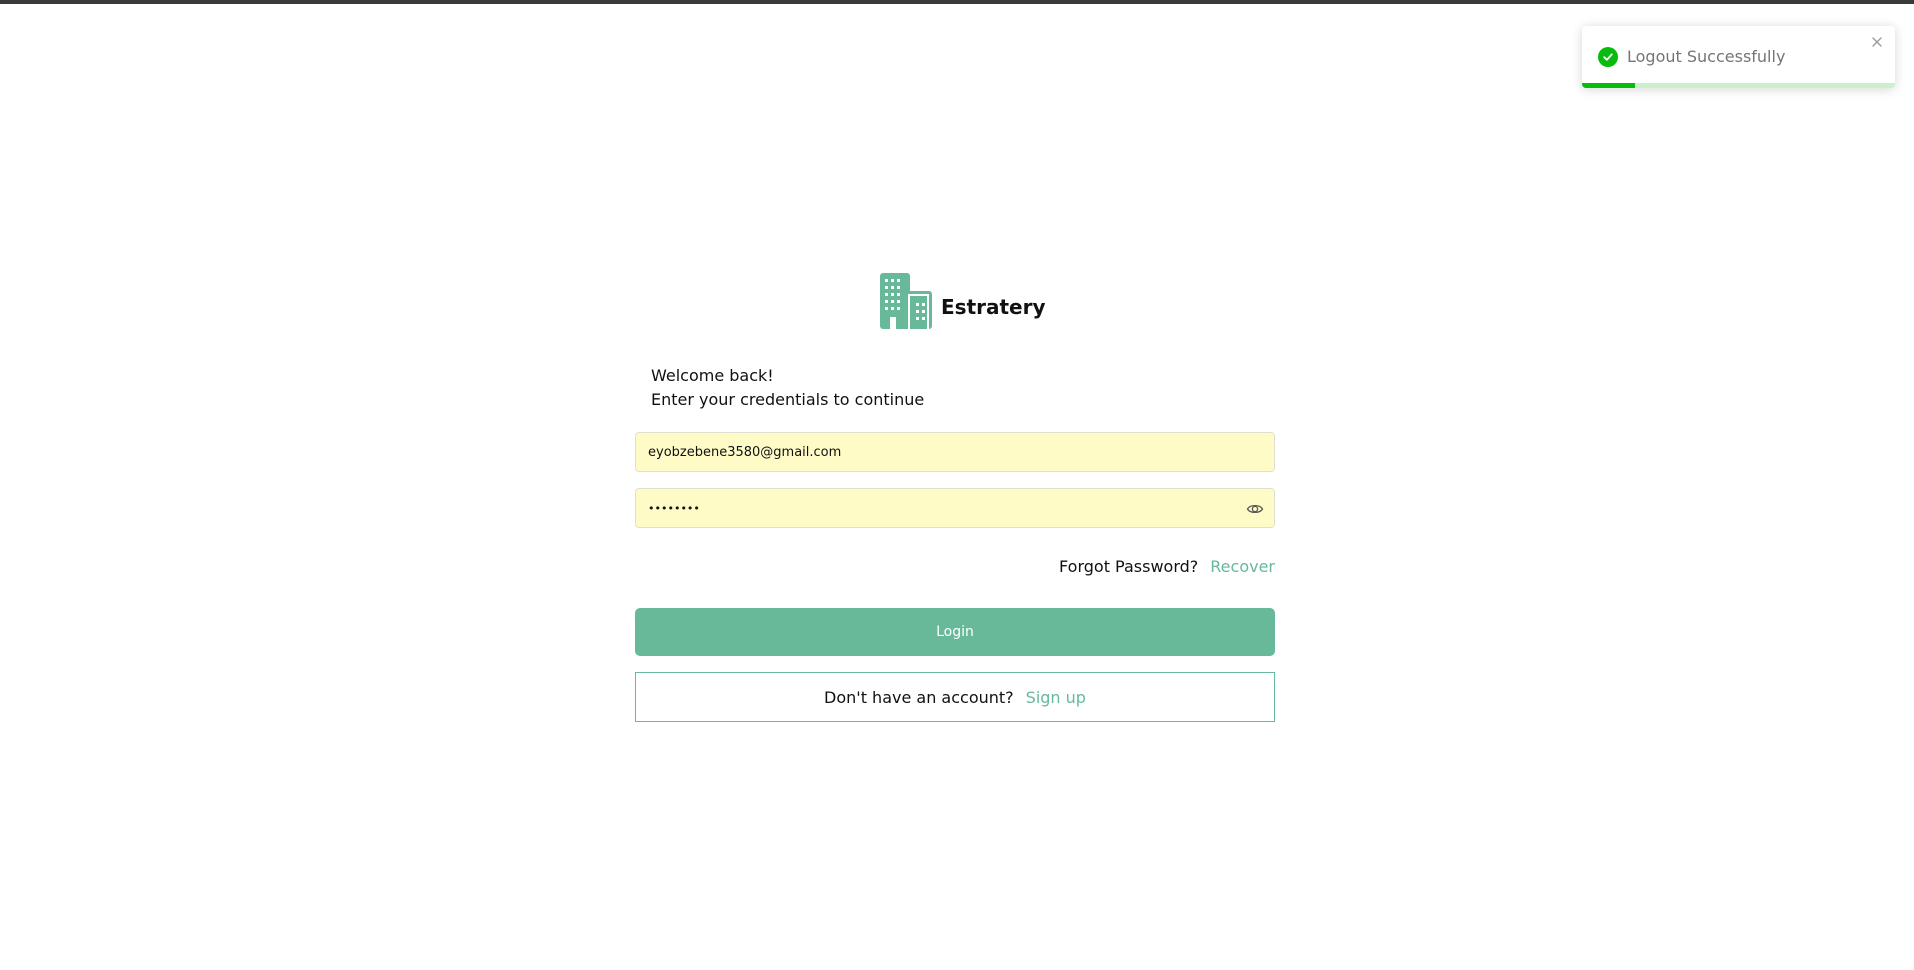 Image resolution: width=1914 pixels, height=970 pixels. I want to click on logout-toast: Logout Successfully, so click(1738, 57).